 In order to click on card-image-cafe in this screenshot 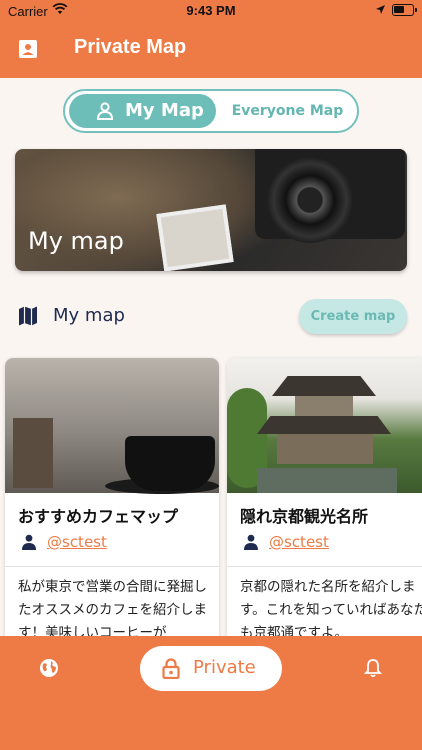, I will do `click(112, 426)`.